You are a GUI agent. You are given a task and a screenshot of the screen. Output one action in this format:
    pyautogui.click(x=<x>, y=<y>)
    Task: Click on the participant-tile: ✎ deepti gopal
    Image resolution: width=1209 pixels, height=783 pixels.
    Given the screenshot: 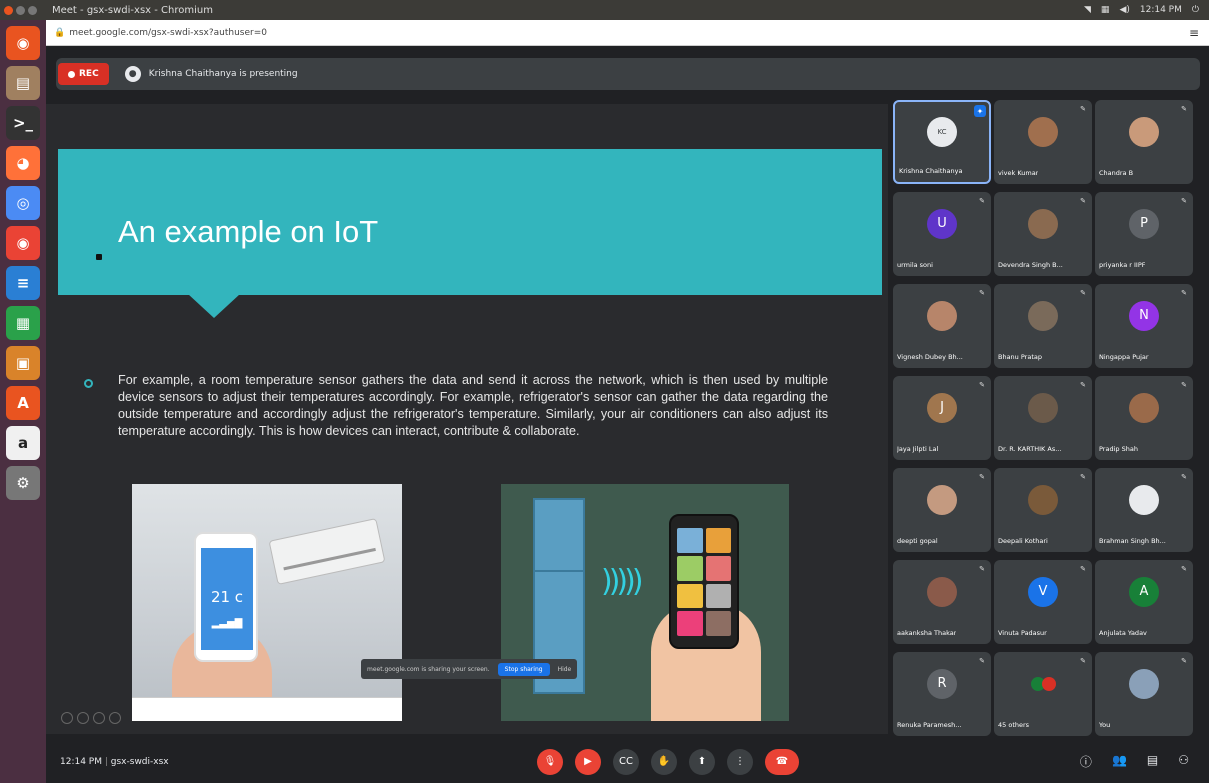 What is the action you would take?
    pyautogui.click(x=942, y=510)
    